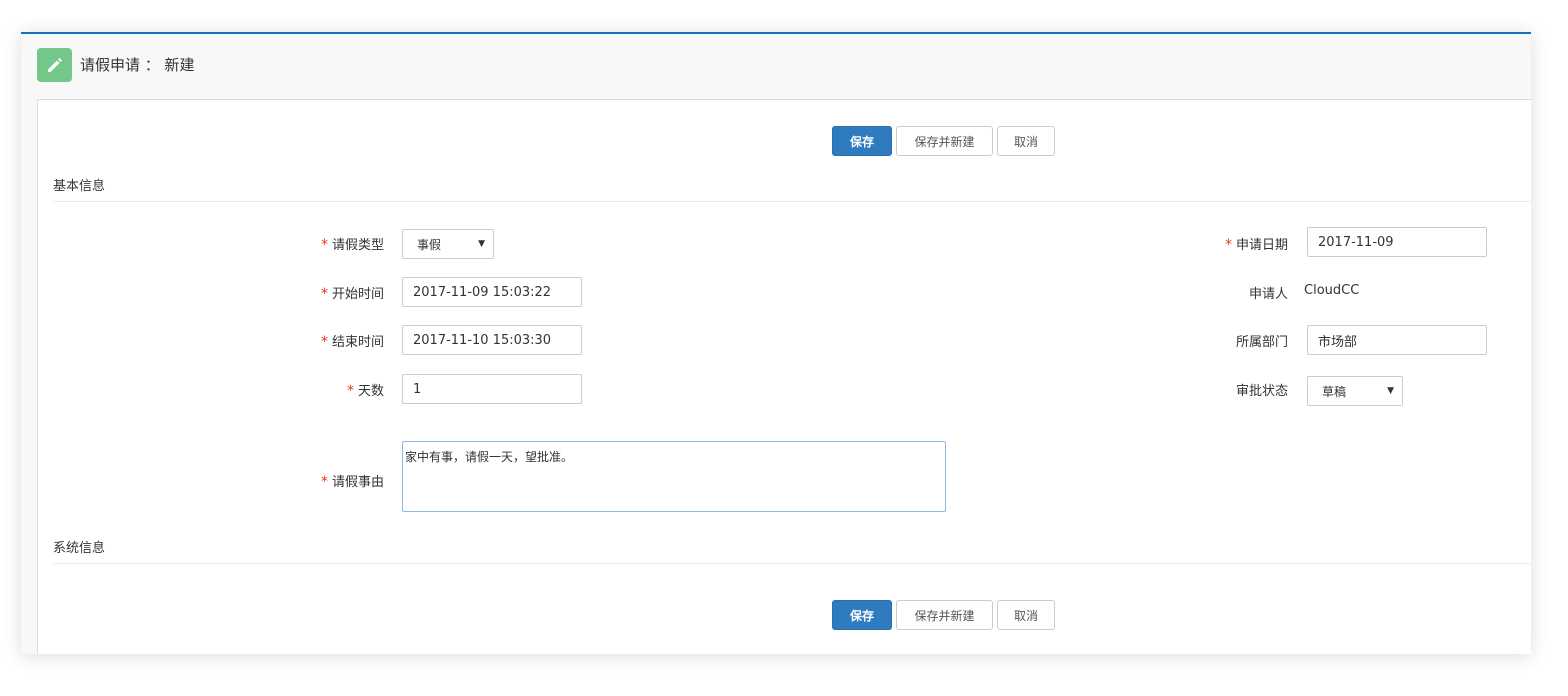 This screenshot has width=1568, height=696. What do you see at coordinates (137, 65) in the screenshot?
I see `page-title: 请假申请 ： 新建` at bounding box center [137, 65].